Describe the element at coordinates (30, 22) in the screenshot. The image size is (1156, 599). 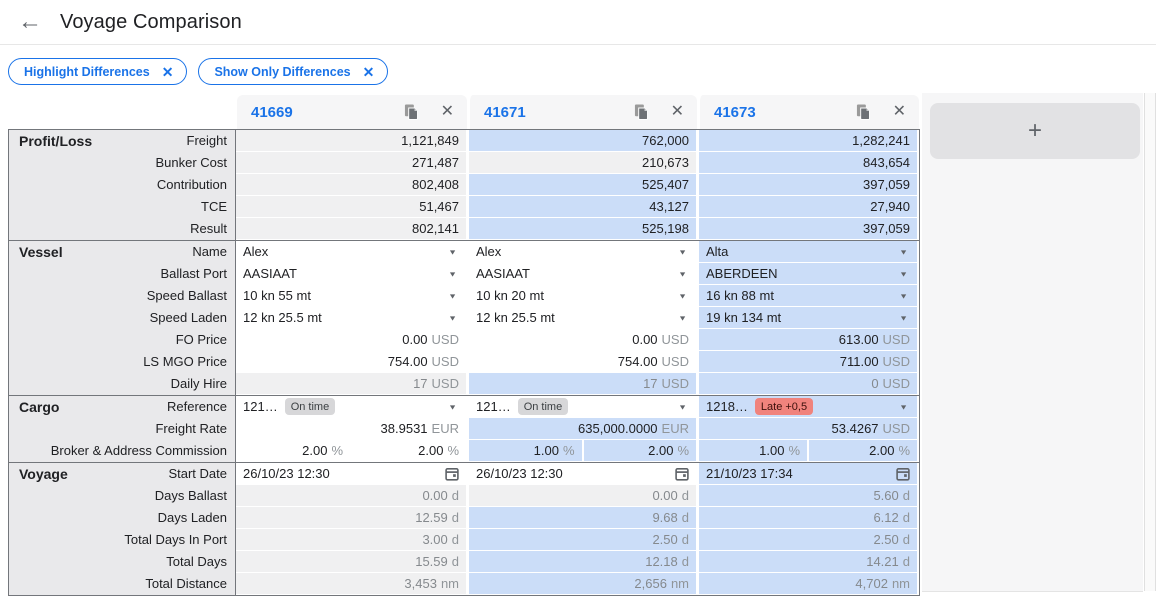
I see `back-arrow-icon: ←` at that location.